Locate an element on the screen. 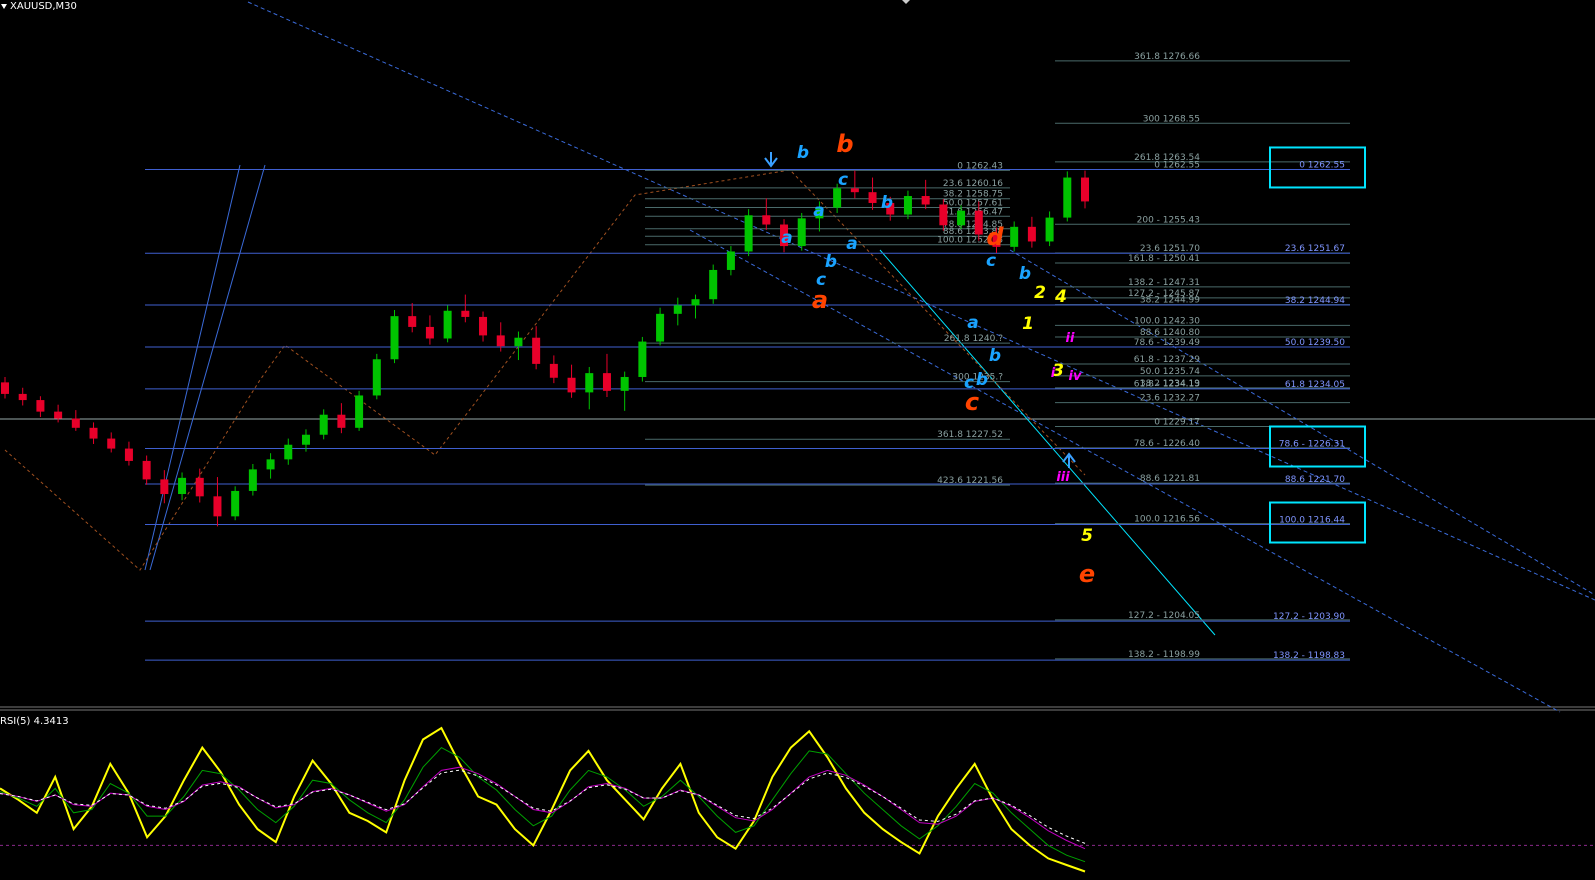  fib-label: 23.6 1232.27 is located at coordinates (1170, 399).